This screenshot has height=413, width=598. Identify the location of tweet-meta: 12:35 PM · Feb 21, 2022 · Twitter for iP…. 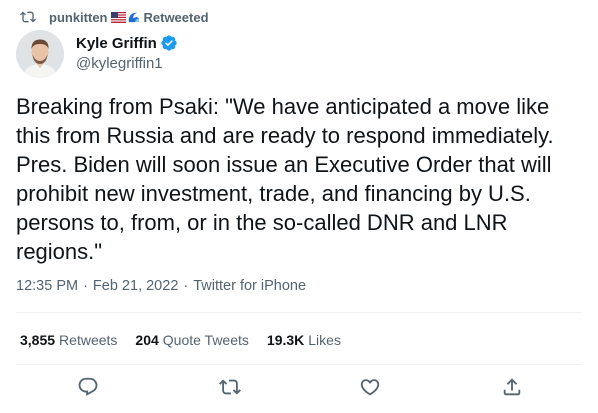
(161, 286).